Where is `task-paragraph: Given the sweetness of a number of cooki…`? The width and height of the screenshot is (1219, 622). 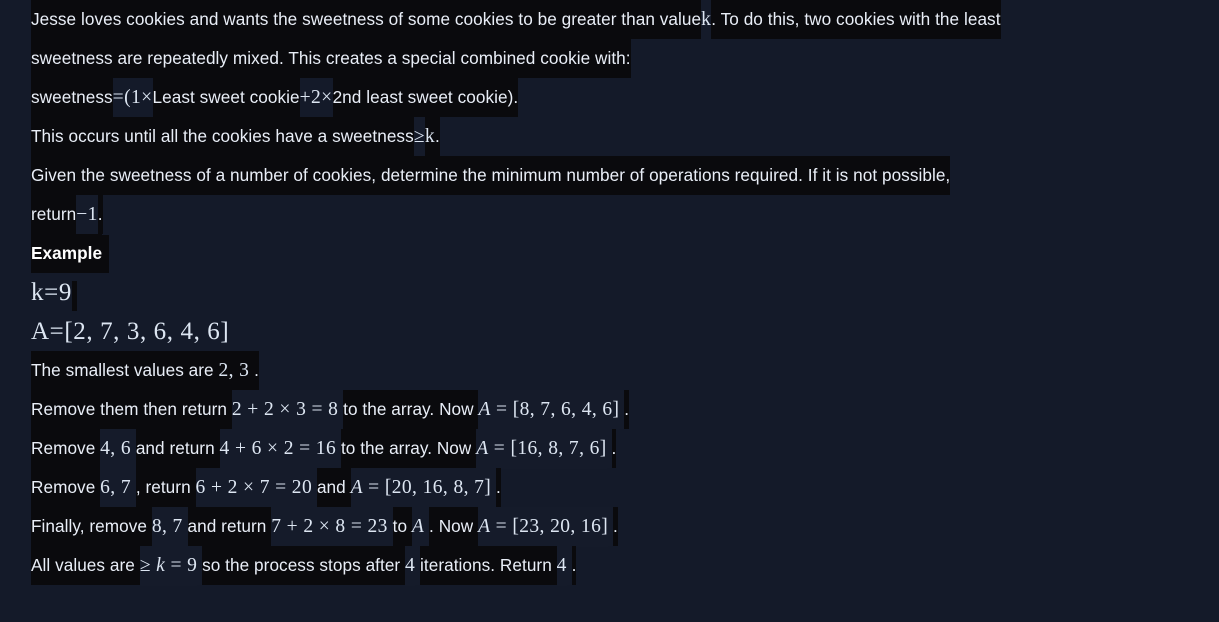 task-paragraph: Given the sweetness of a number of cooki… is located at coordinates (625, 195).